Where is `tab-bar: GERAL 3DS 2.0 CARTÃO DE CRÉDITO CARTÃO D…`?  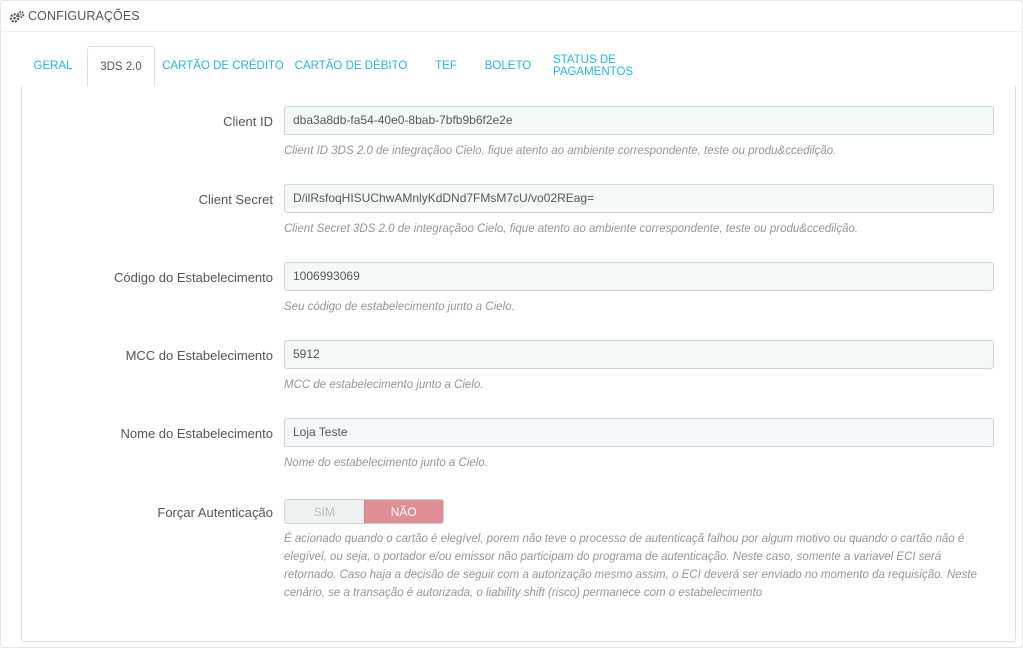 tab-bar: GERAL 3DS 2.0 CARTÃO DE CRÉDITO CARTÃO D… is located at coordinates (518, 66).